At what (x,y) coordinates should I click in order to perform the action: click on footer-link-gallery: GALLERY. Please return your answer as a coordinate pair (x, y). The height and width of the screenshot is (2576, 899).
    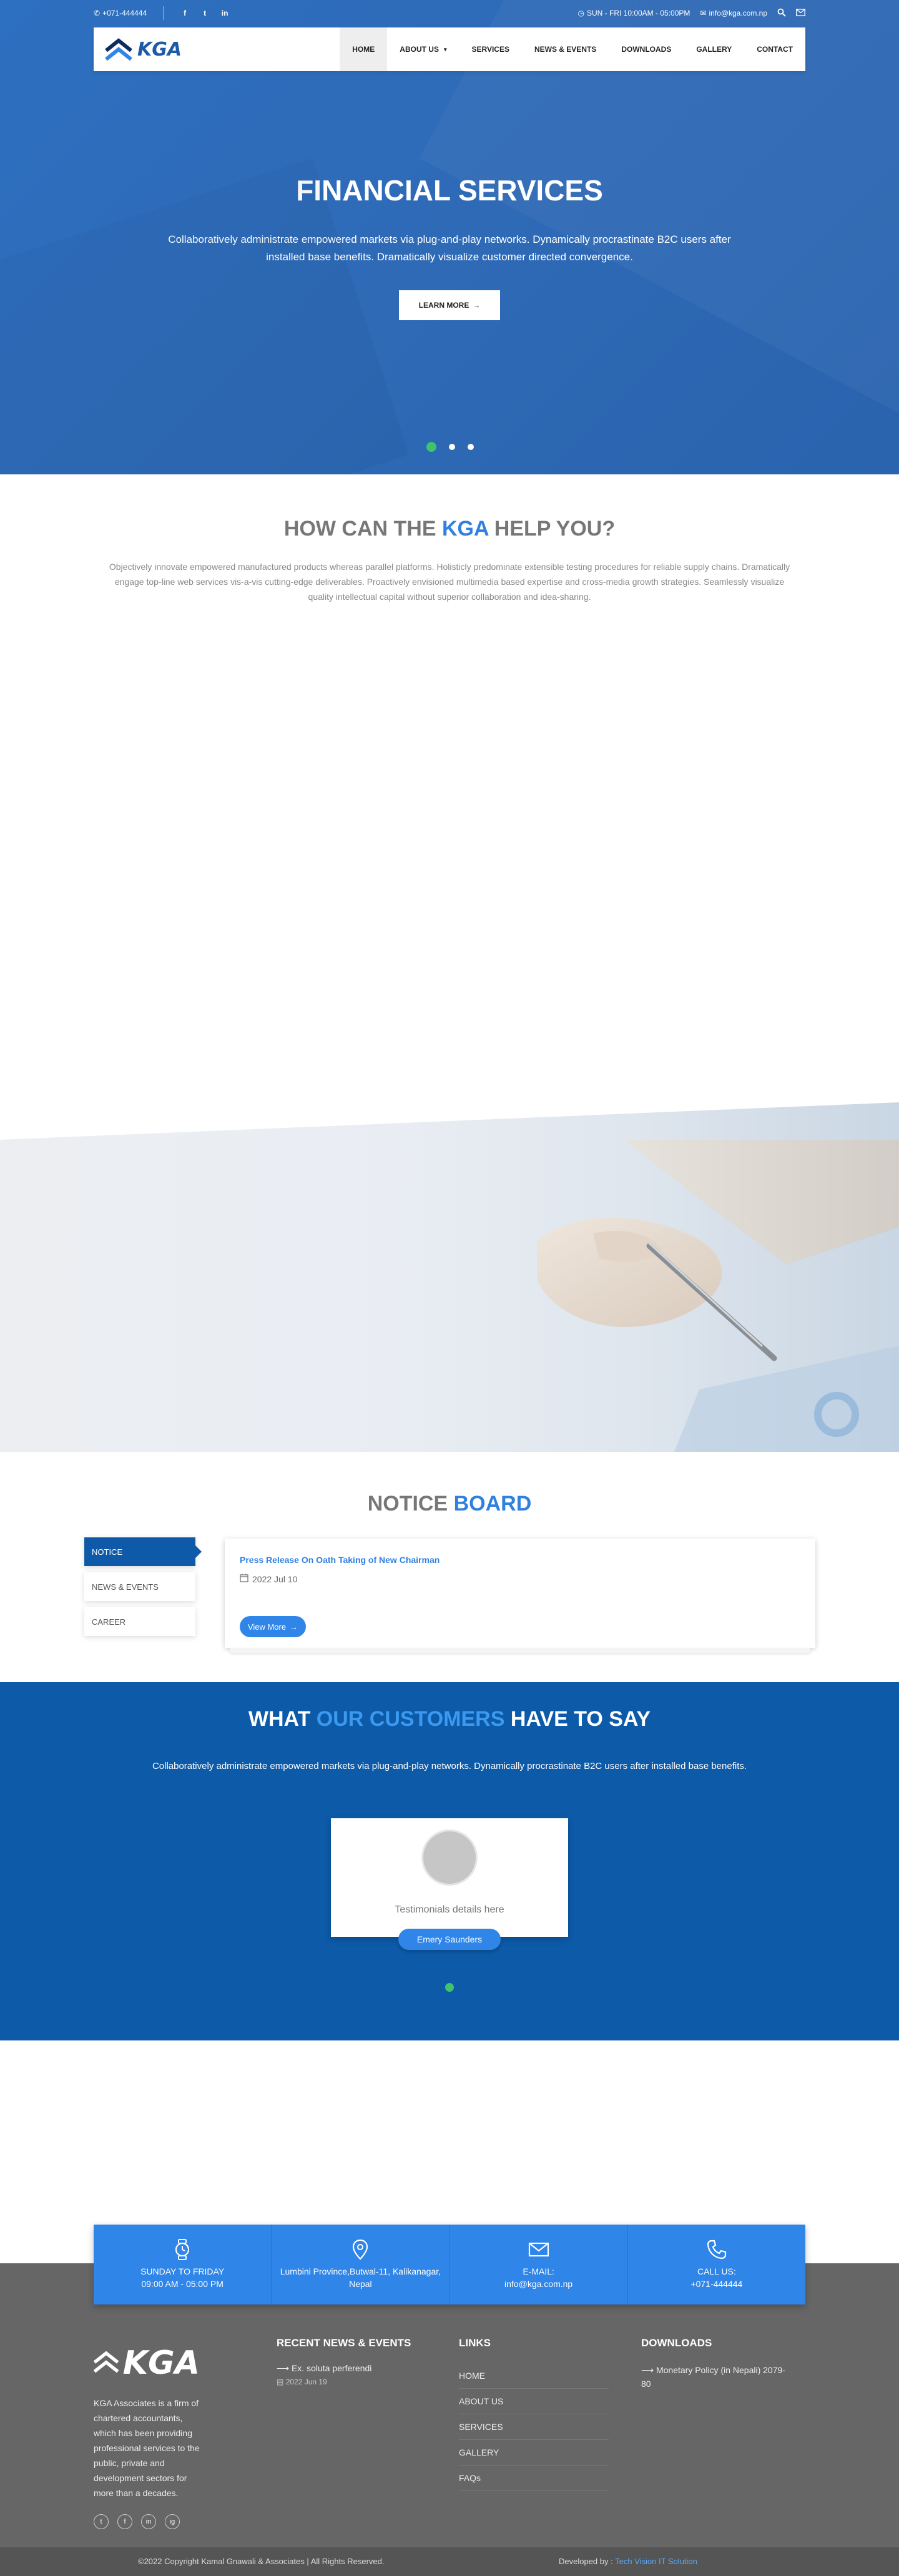
    Looking at the image, I should click on (534, 2453).